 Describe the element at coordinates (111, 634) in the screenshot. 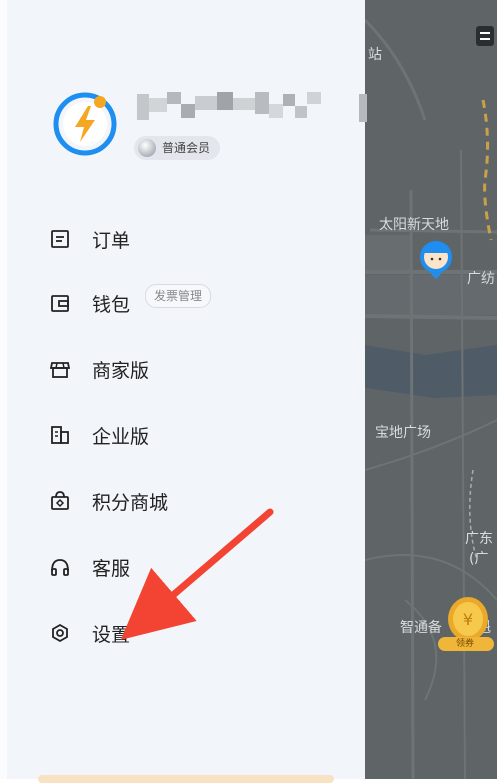

I see `menu-label-settings: 设置` at that location.